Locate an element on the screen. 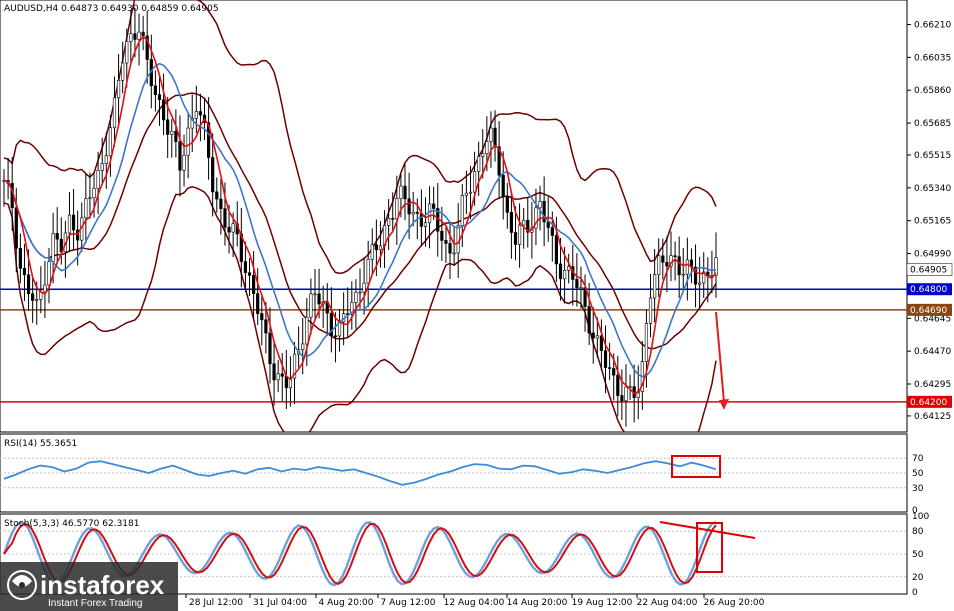 The image size is (954, 611). stoch-tick-label: 50 is located at coordinates (918, 555).